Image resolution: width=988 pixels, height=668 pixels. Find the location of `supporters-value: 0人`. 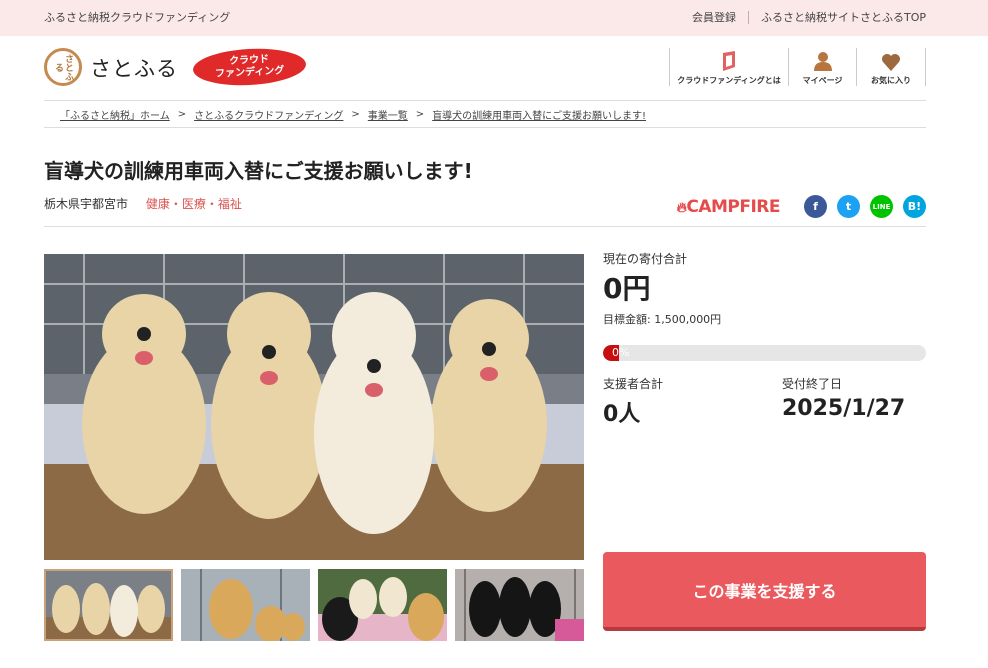

supporters-value: 0人 is located at coordinates (622, 414).